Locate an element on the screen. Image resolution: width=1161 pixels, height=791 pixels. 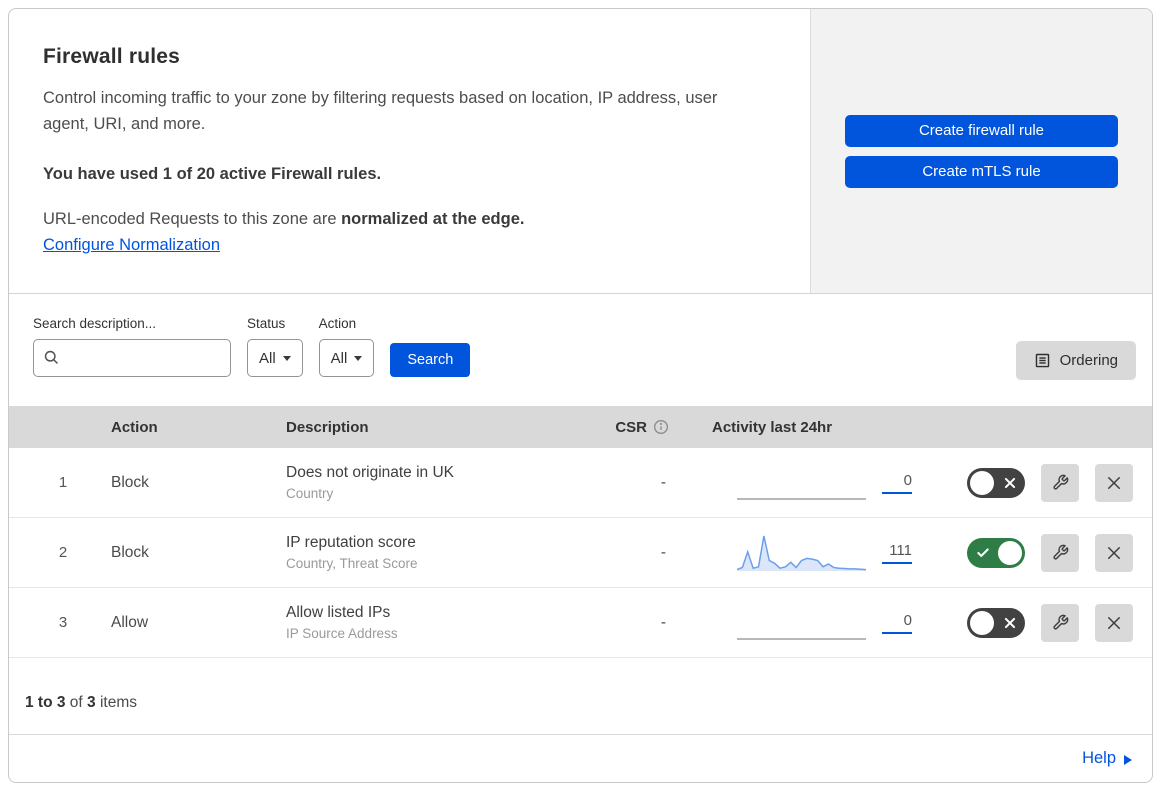
configure-normalization-link: Configure Normalization is located at coordinates (131, 245).